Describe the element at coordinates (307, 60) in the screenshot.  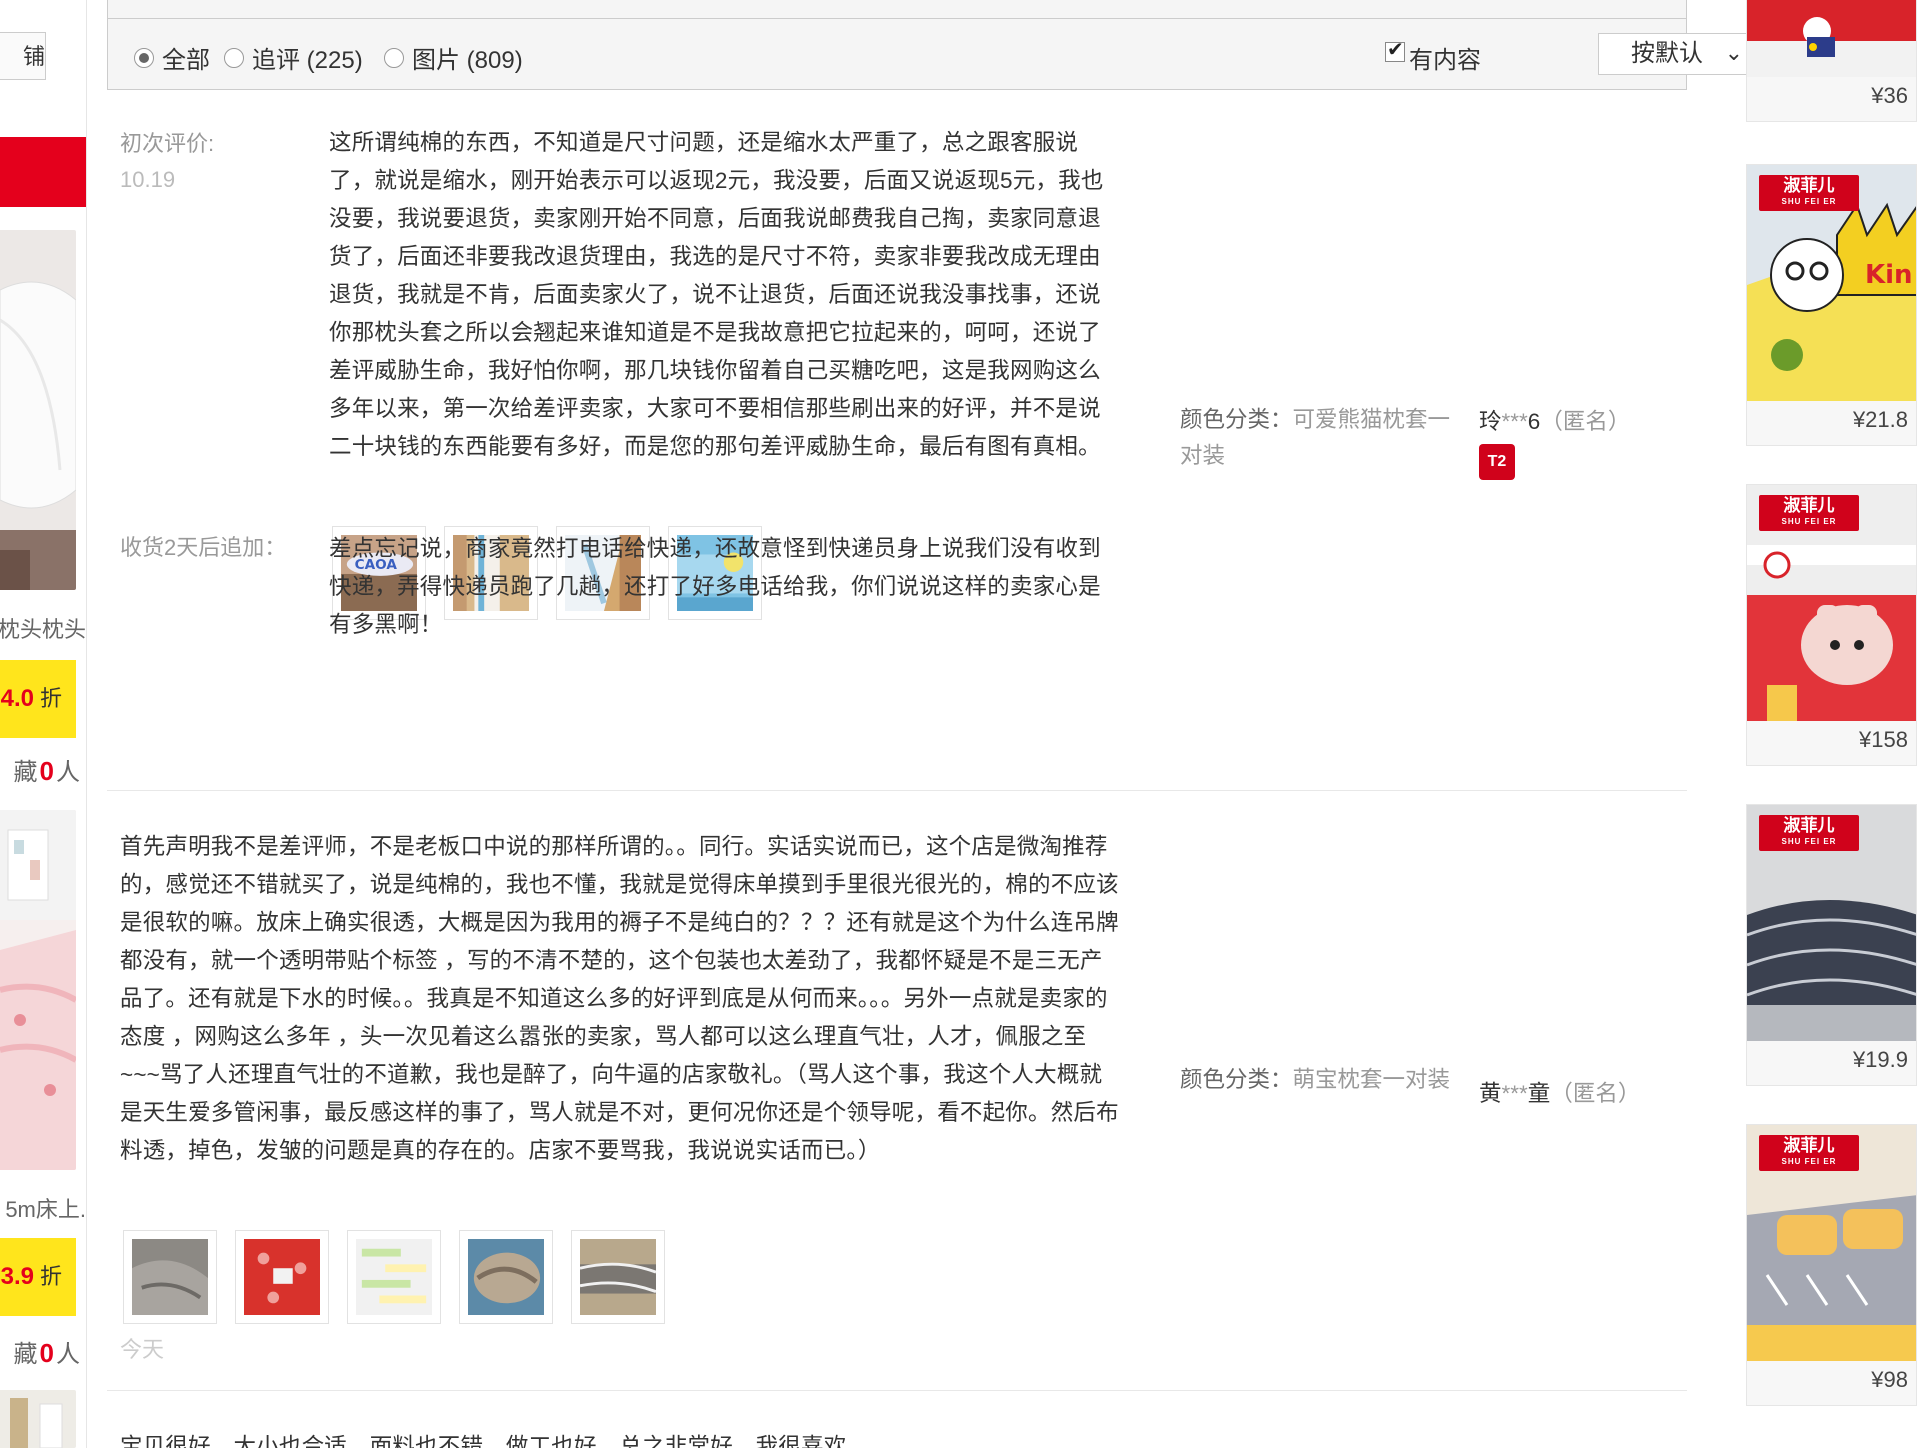
I see `filter-followup-label: 追评 (225)` at that location.